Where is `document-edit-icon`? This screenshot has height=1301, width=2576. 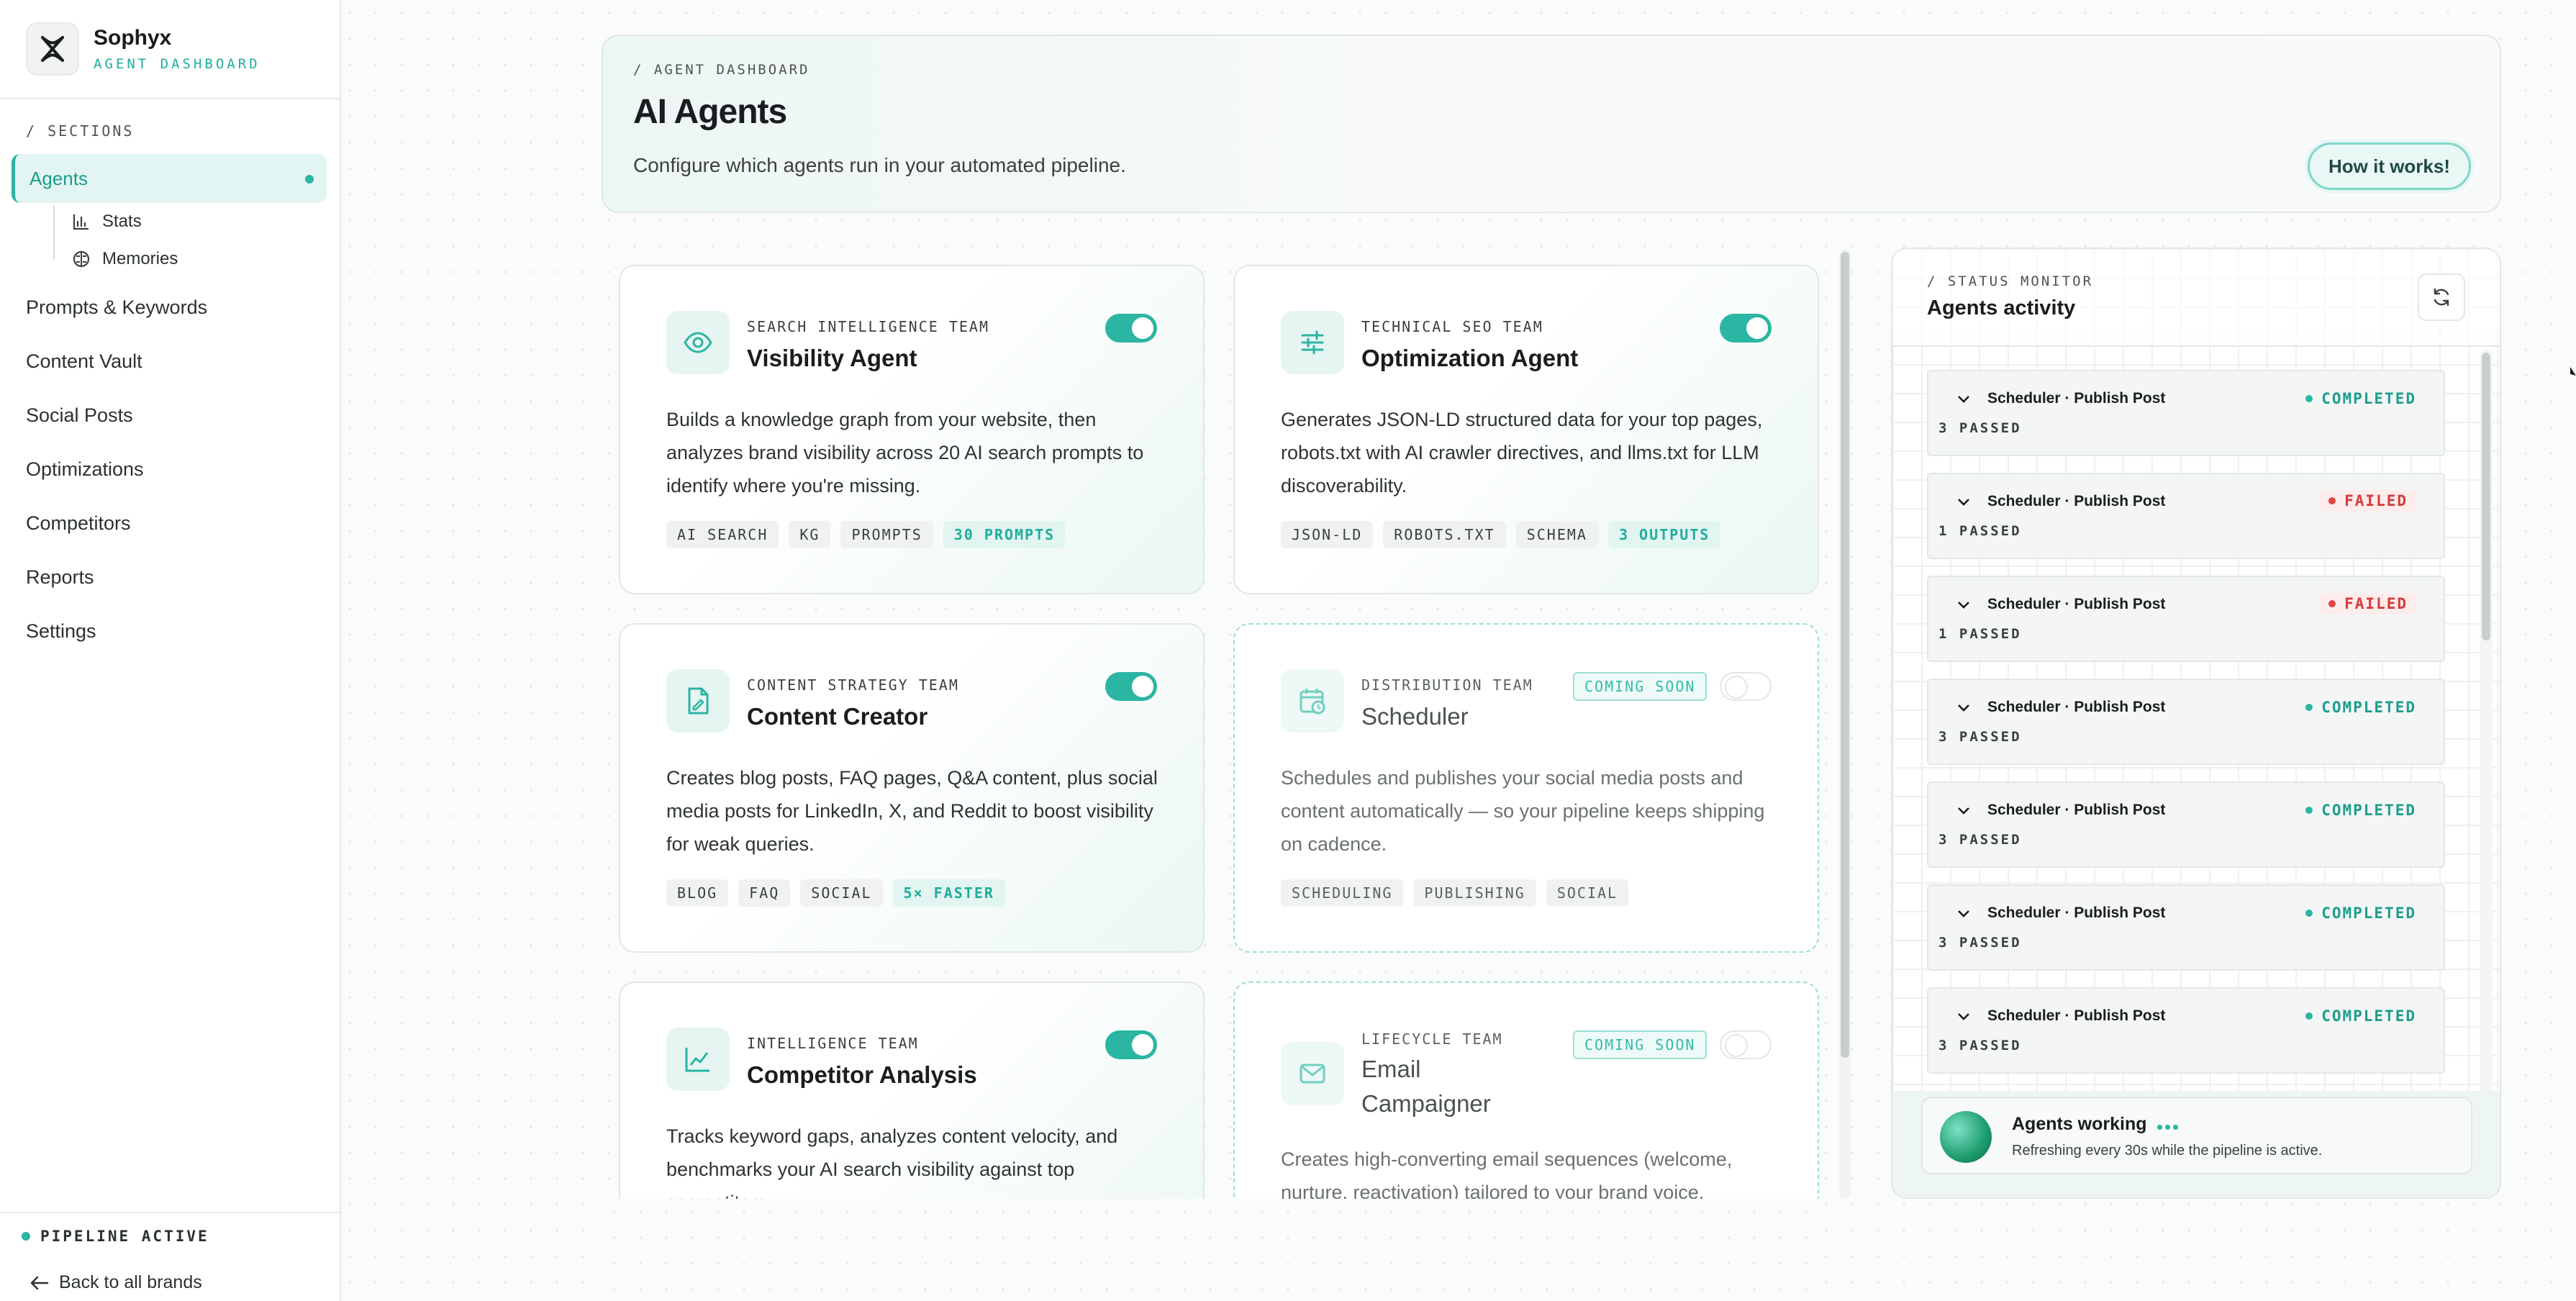
document-edit-icon is located at coordinates (698, 701).